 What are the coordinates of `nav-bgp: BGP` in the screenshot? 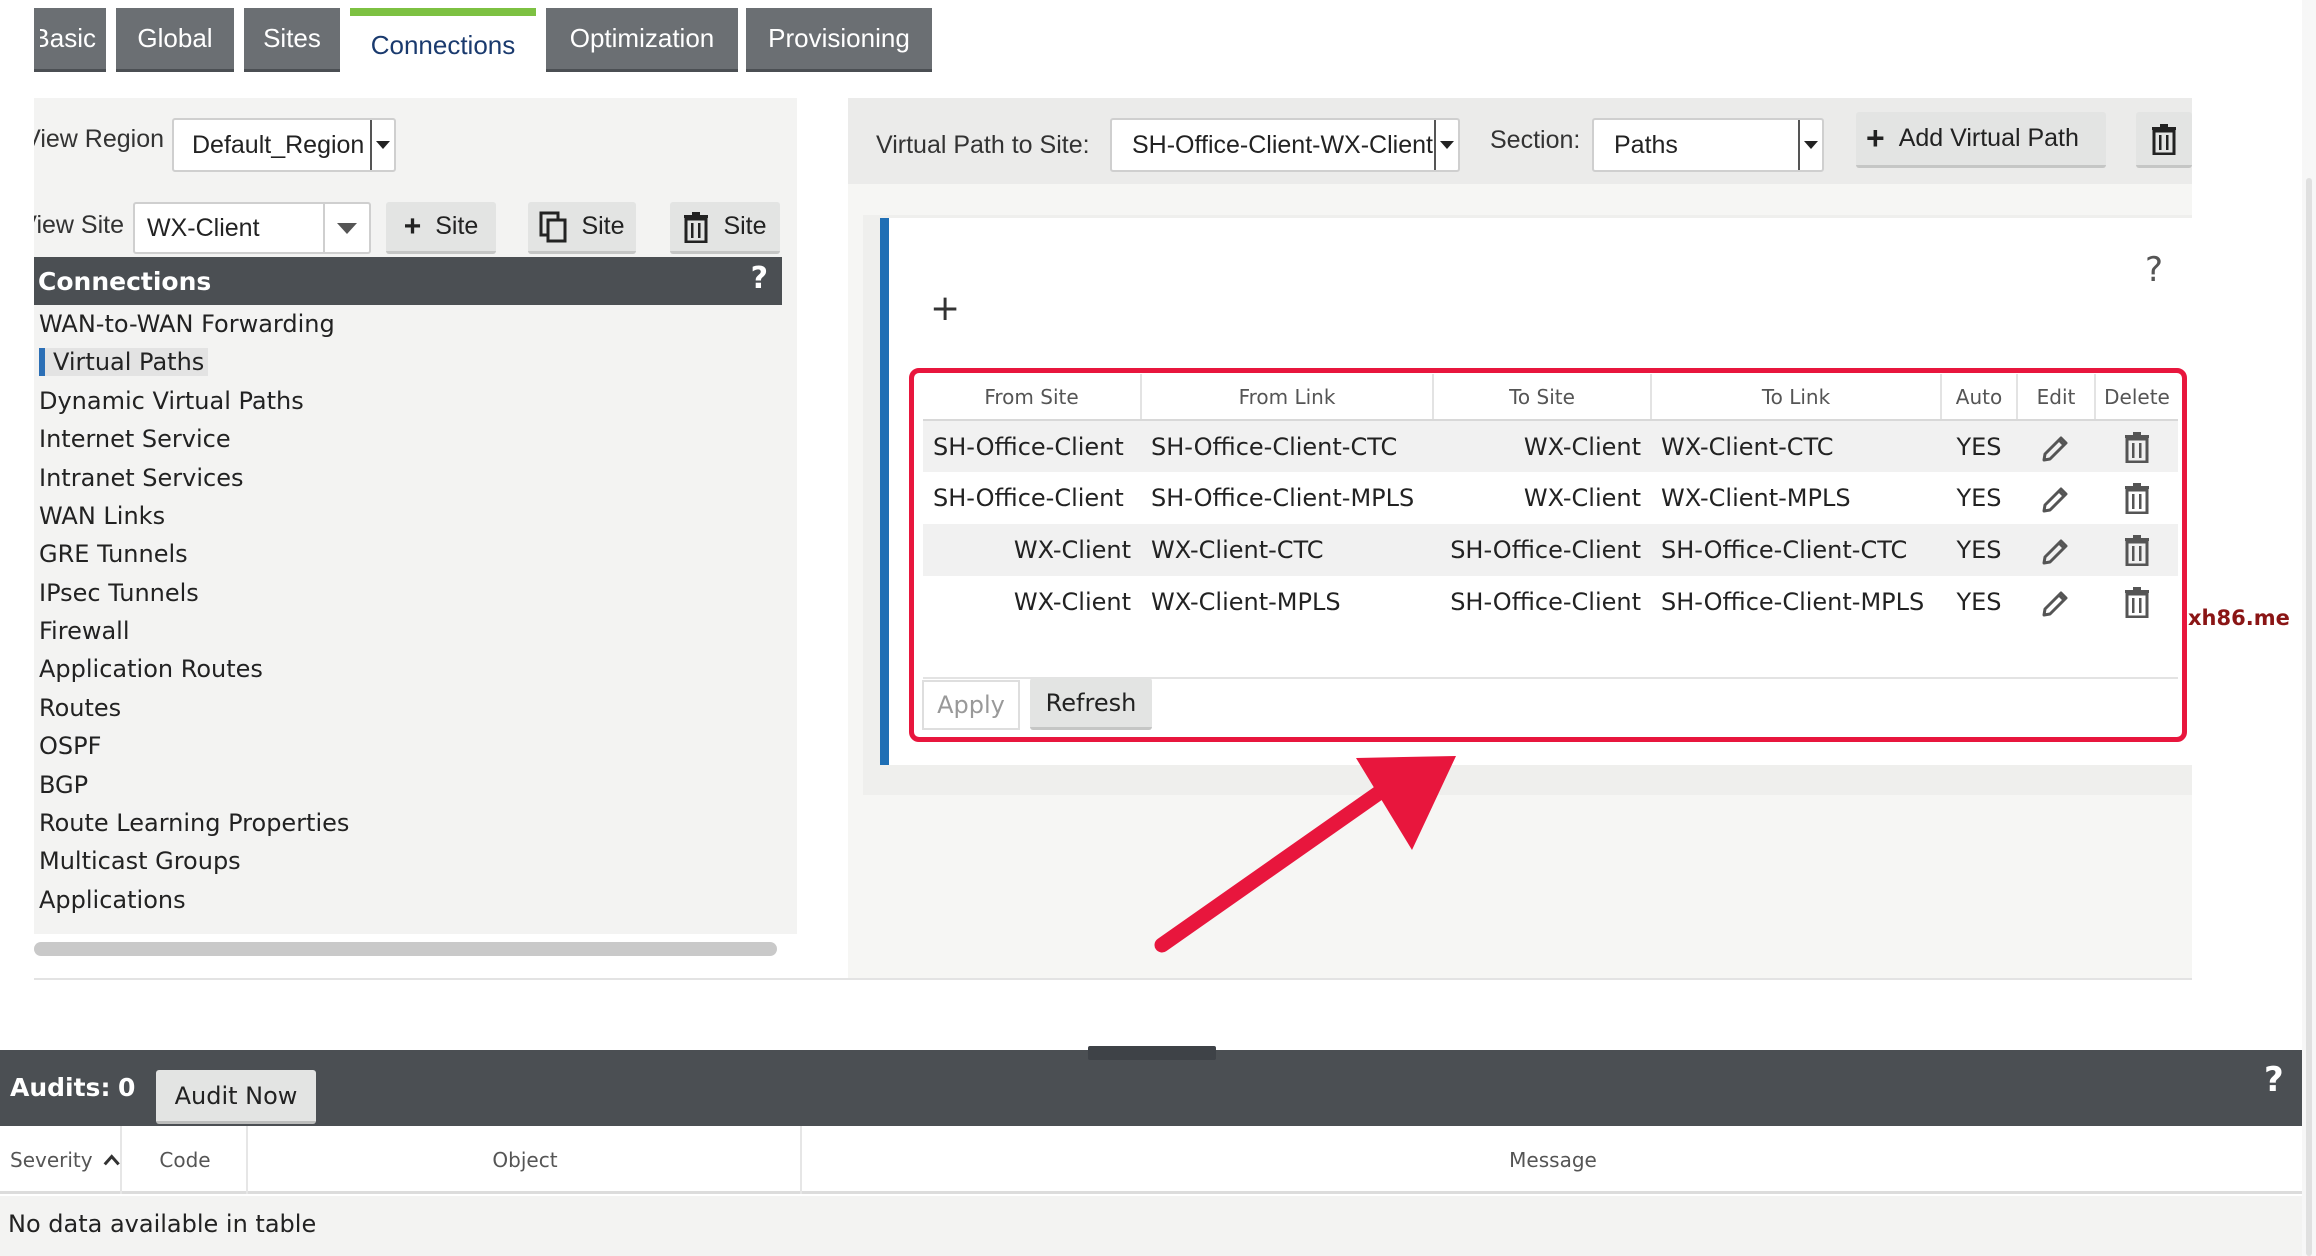 It's located at (63, 785).